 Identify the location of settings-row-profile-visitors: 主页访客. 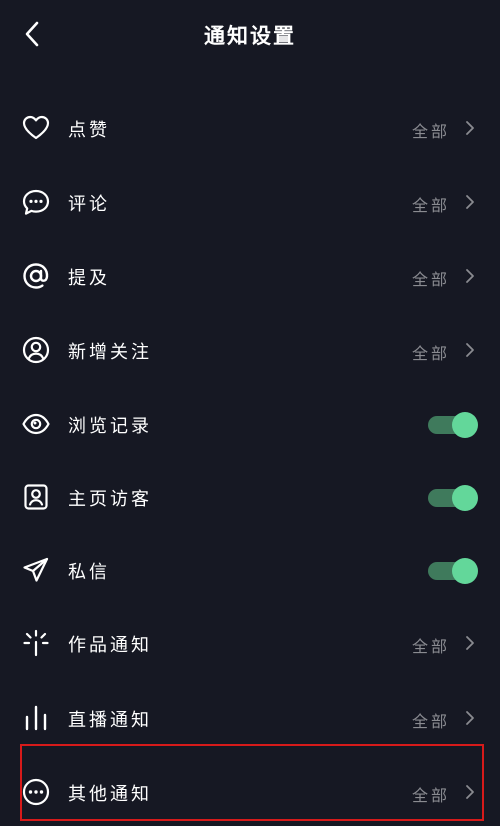
(250, 497).